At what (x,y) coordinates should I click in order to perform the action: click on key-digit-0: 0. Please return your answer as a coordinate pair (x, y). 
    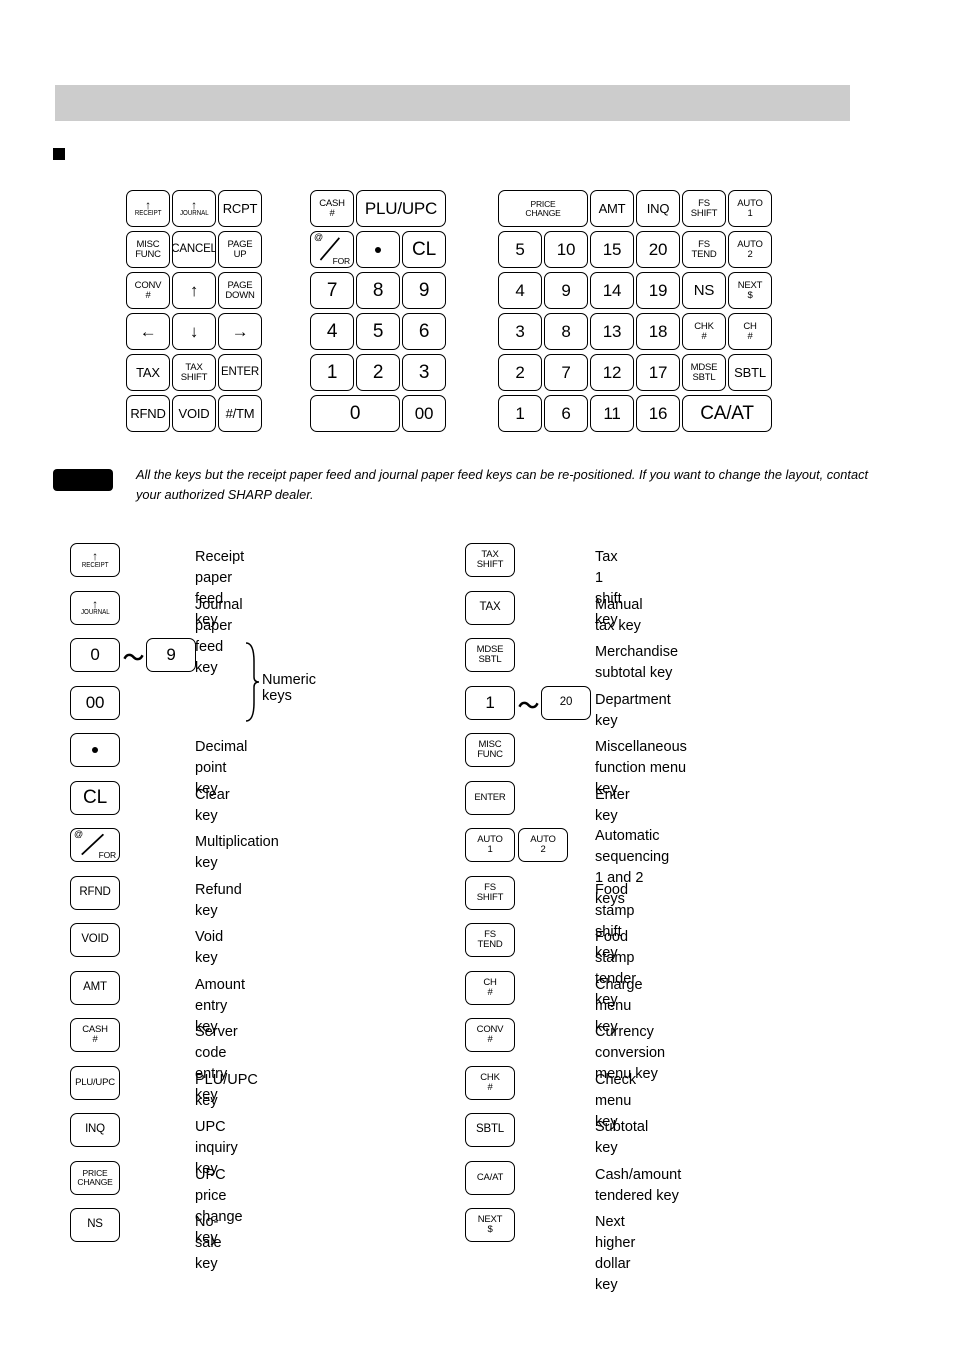
    Looking at the image, I should click on (355, 413).